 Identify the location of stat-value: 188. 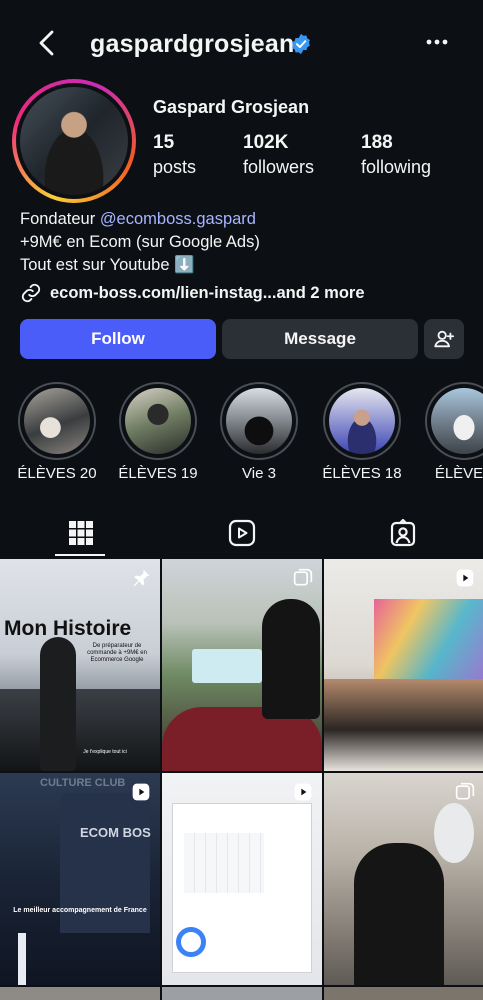
(377, 142).